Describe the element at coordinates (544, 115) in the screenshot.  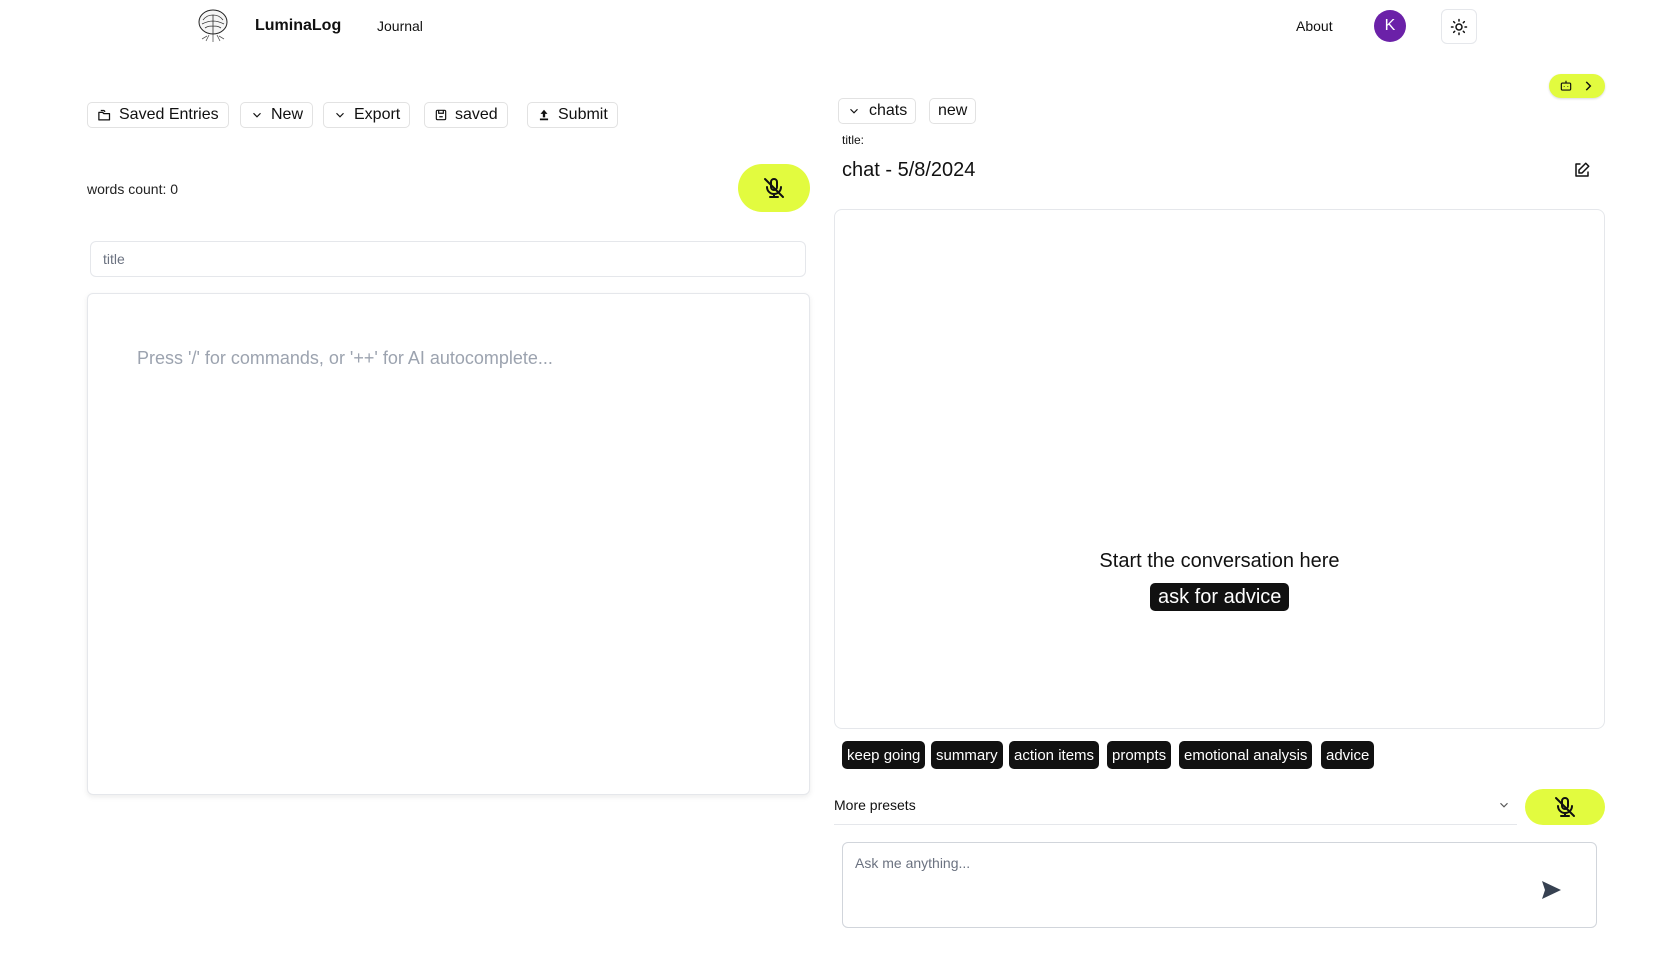
I see `upload-icon` at that location.